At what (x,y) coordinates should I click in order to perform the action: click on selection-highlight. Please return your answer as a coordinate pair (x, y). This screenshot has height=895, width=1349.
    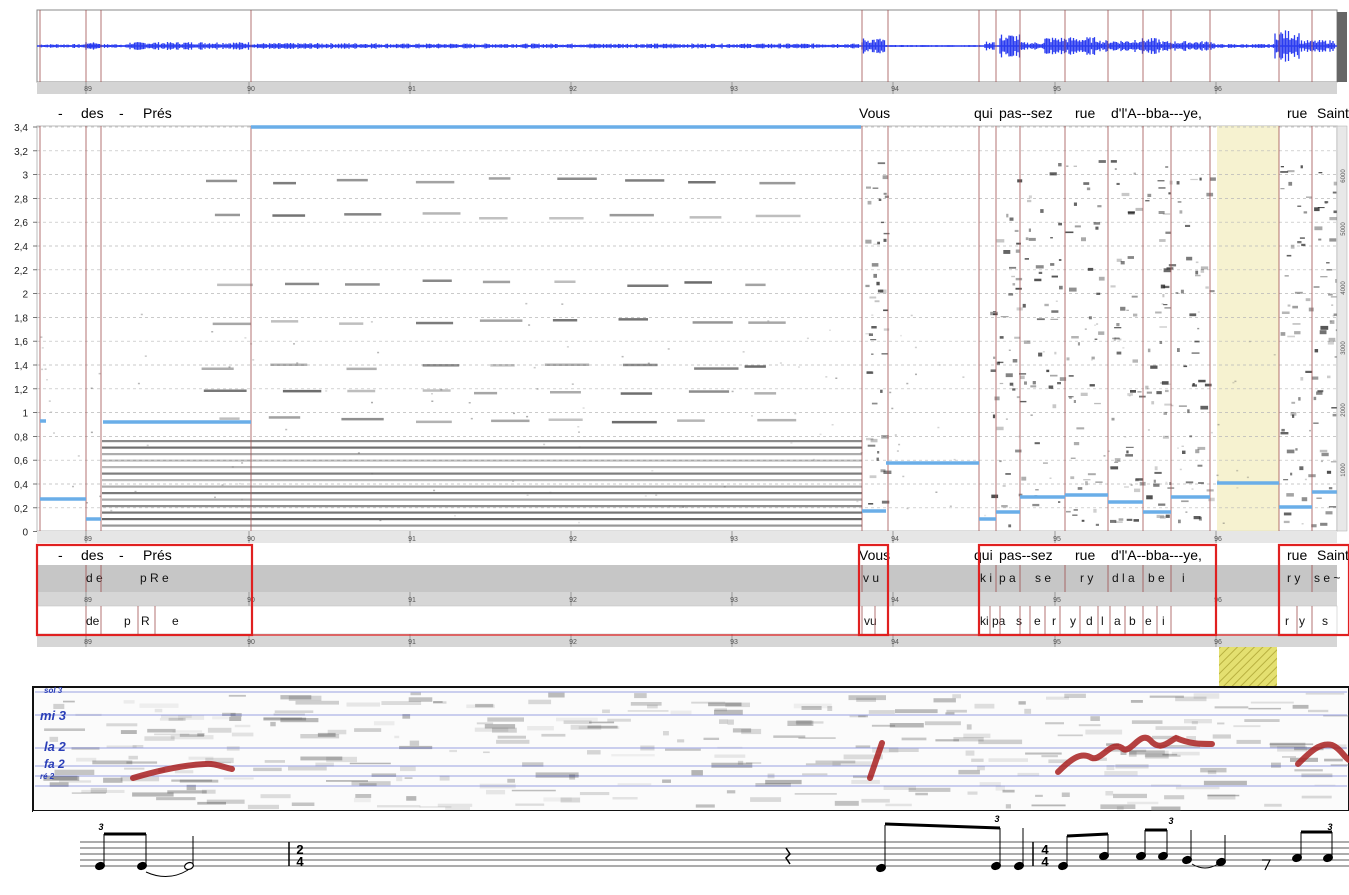
    Looking at the image, I should click on (1248, 328).